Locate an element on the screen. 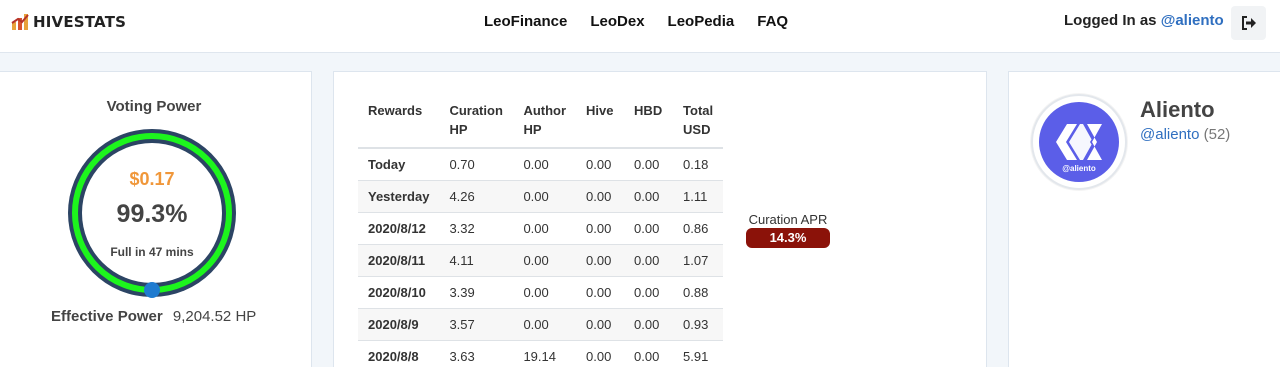 The width and height of the screenshot is (1280, 367). row-curation-hp: 4.26 is located at coordinates (476, 195).